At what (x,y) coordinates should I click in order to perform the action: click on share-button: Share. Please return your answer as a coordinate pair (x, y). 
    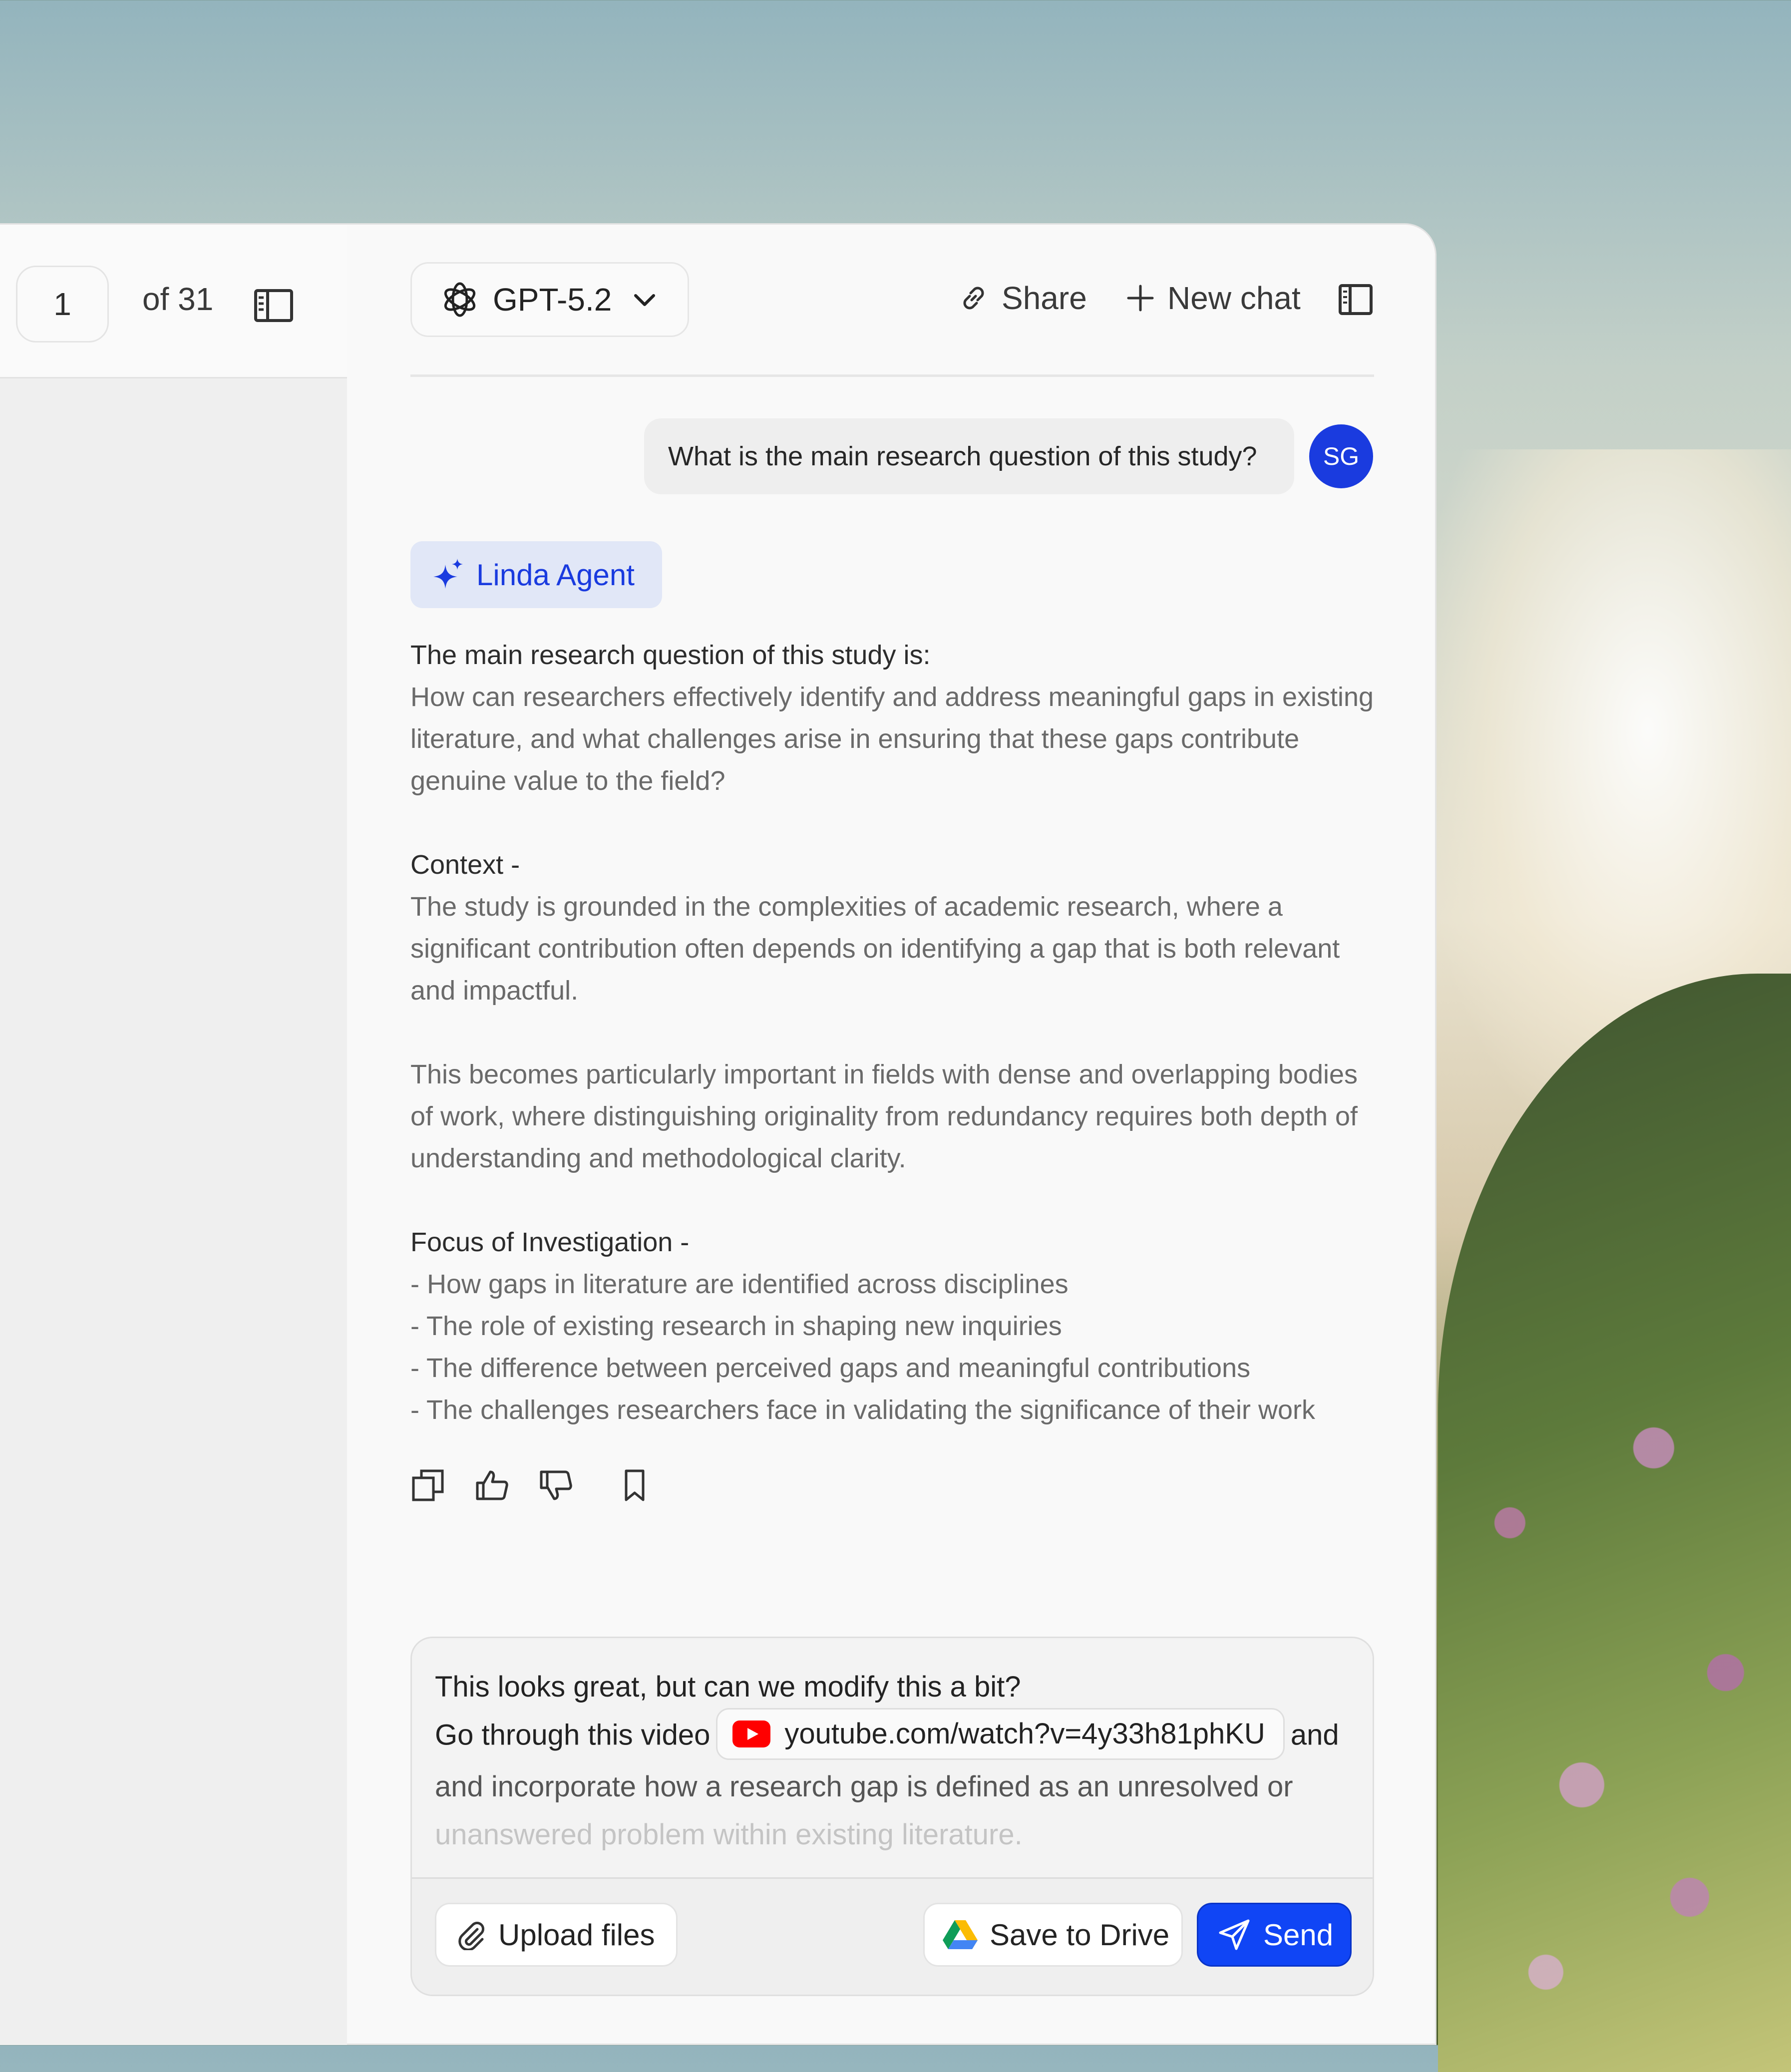
    Looking at the image, I should click on (1022, 299).